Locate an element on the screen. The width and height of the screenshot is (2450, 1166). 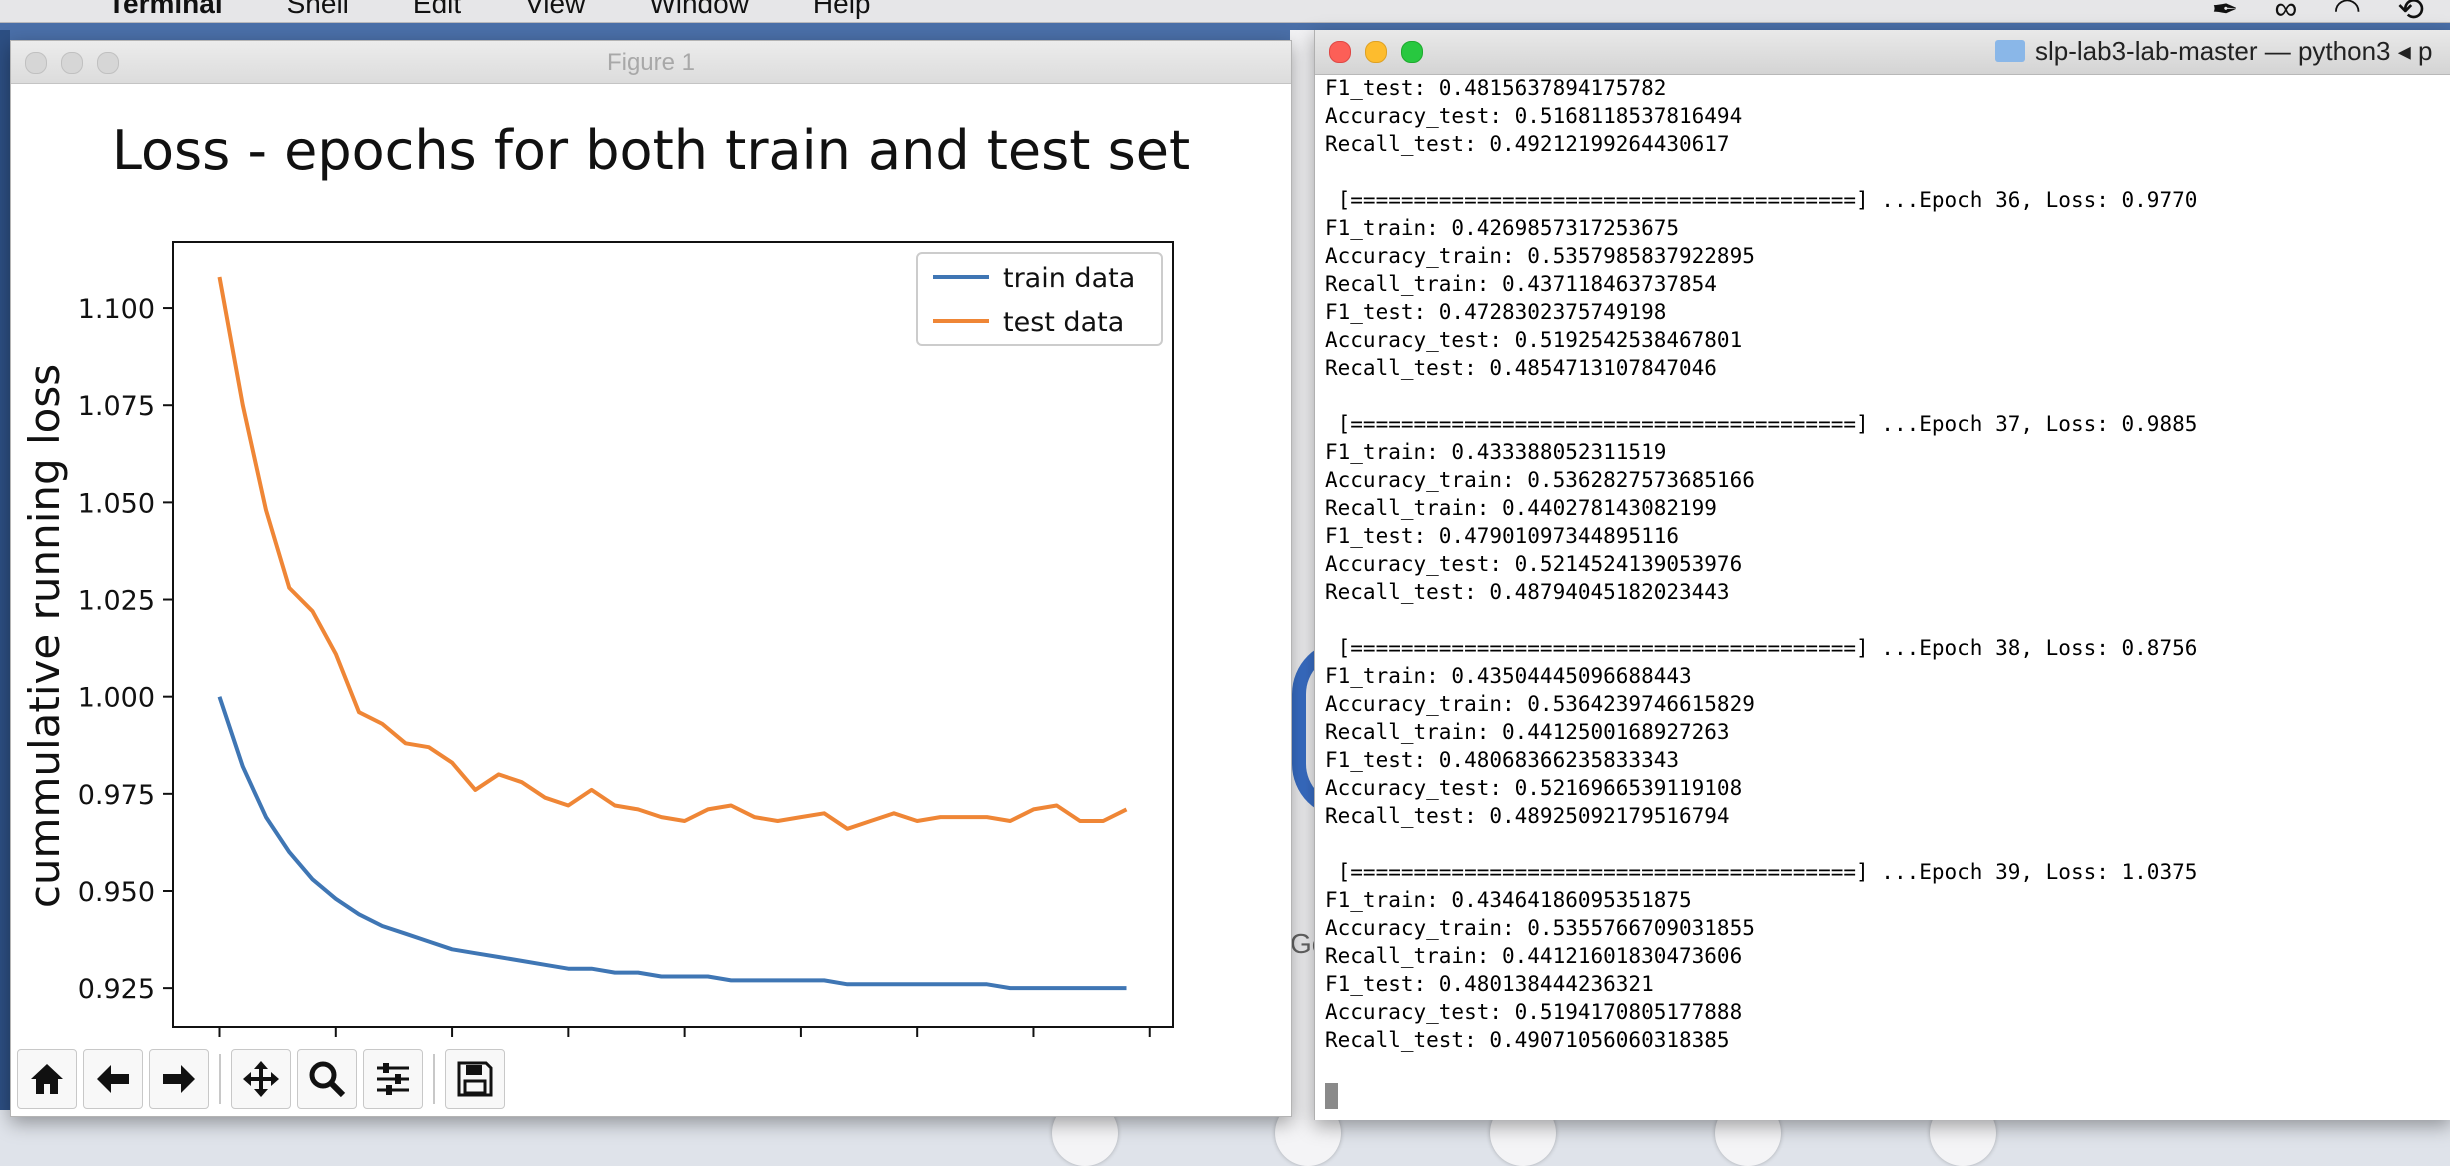
desktop-background is located at coordinates (5, 598).